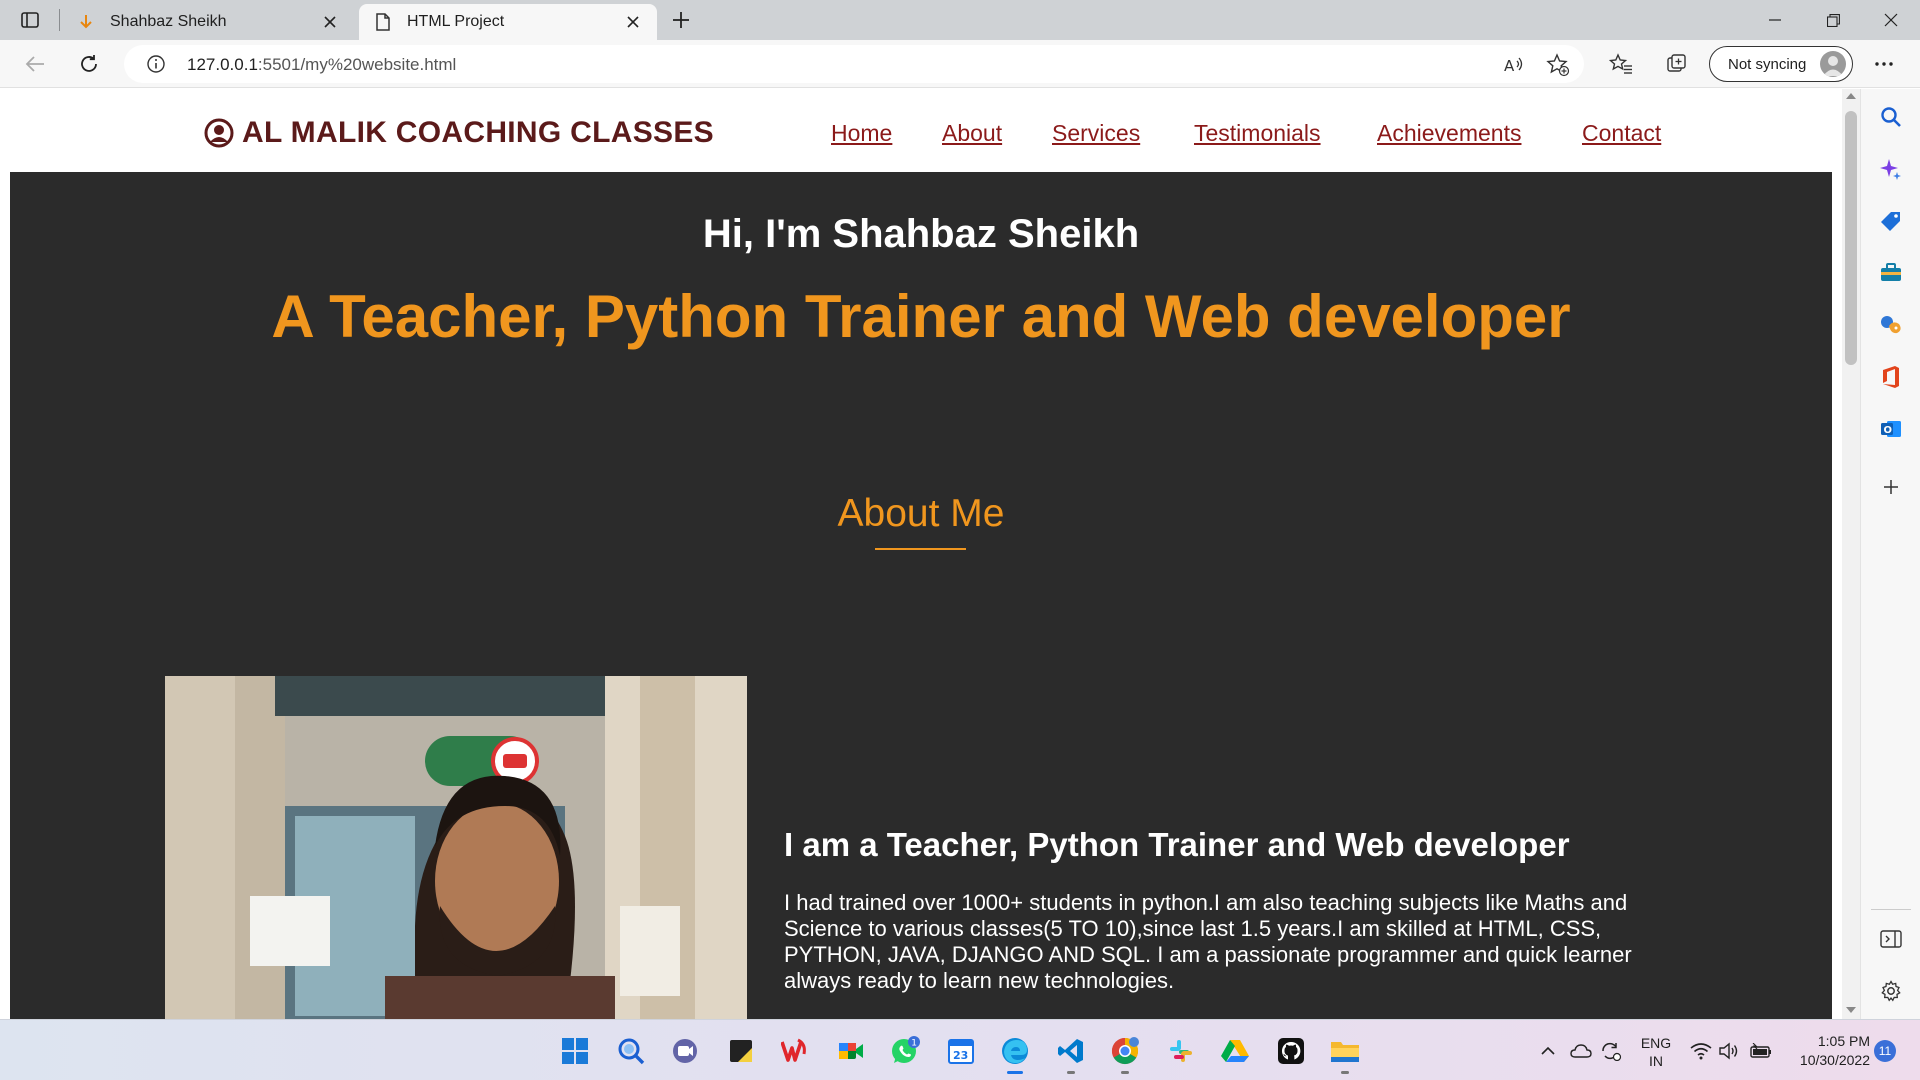 This screenshot has width=1920, height=1080. I want to click on file-explorer-icon, so click(1345, 1054).